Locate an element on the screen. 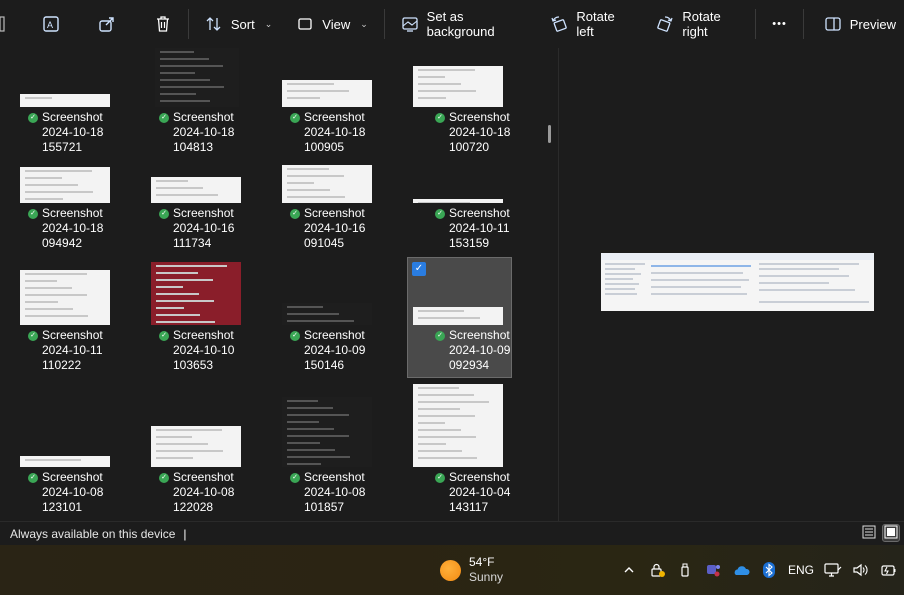 This screenshot has width=904, height=595. rotate-right-button: Rotate right is located at coordinates (697, 24).